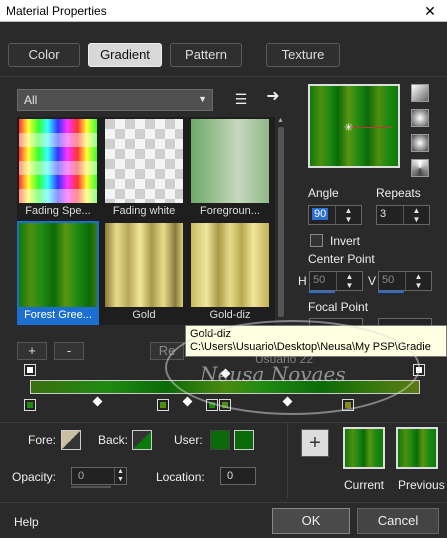  I want to click on cancel-button: Cancel, so click(398, 521).